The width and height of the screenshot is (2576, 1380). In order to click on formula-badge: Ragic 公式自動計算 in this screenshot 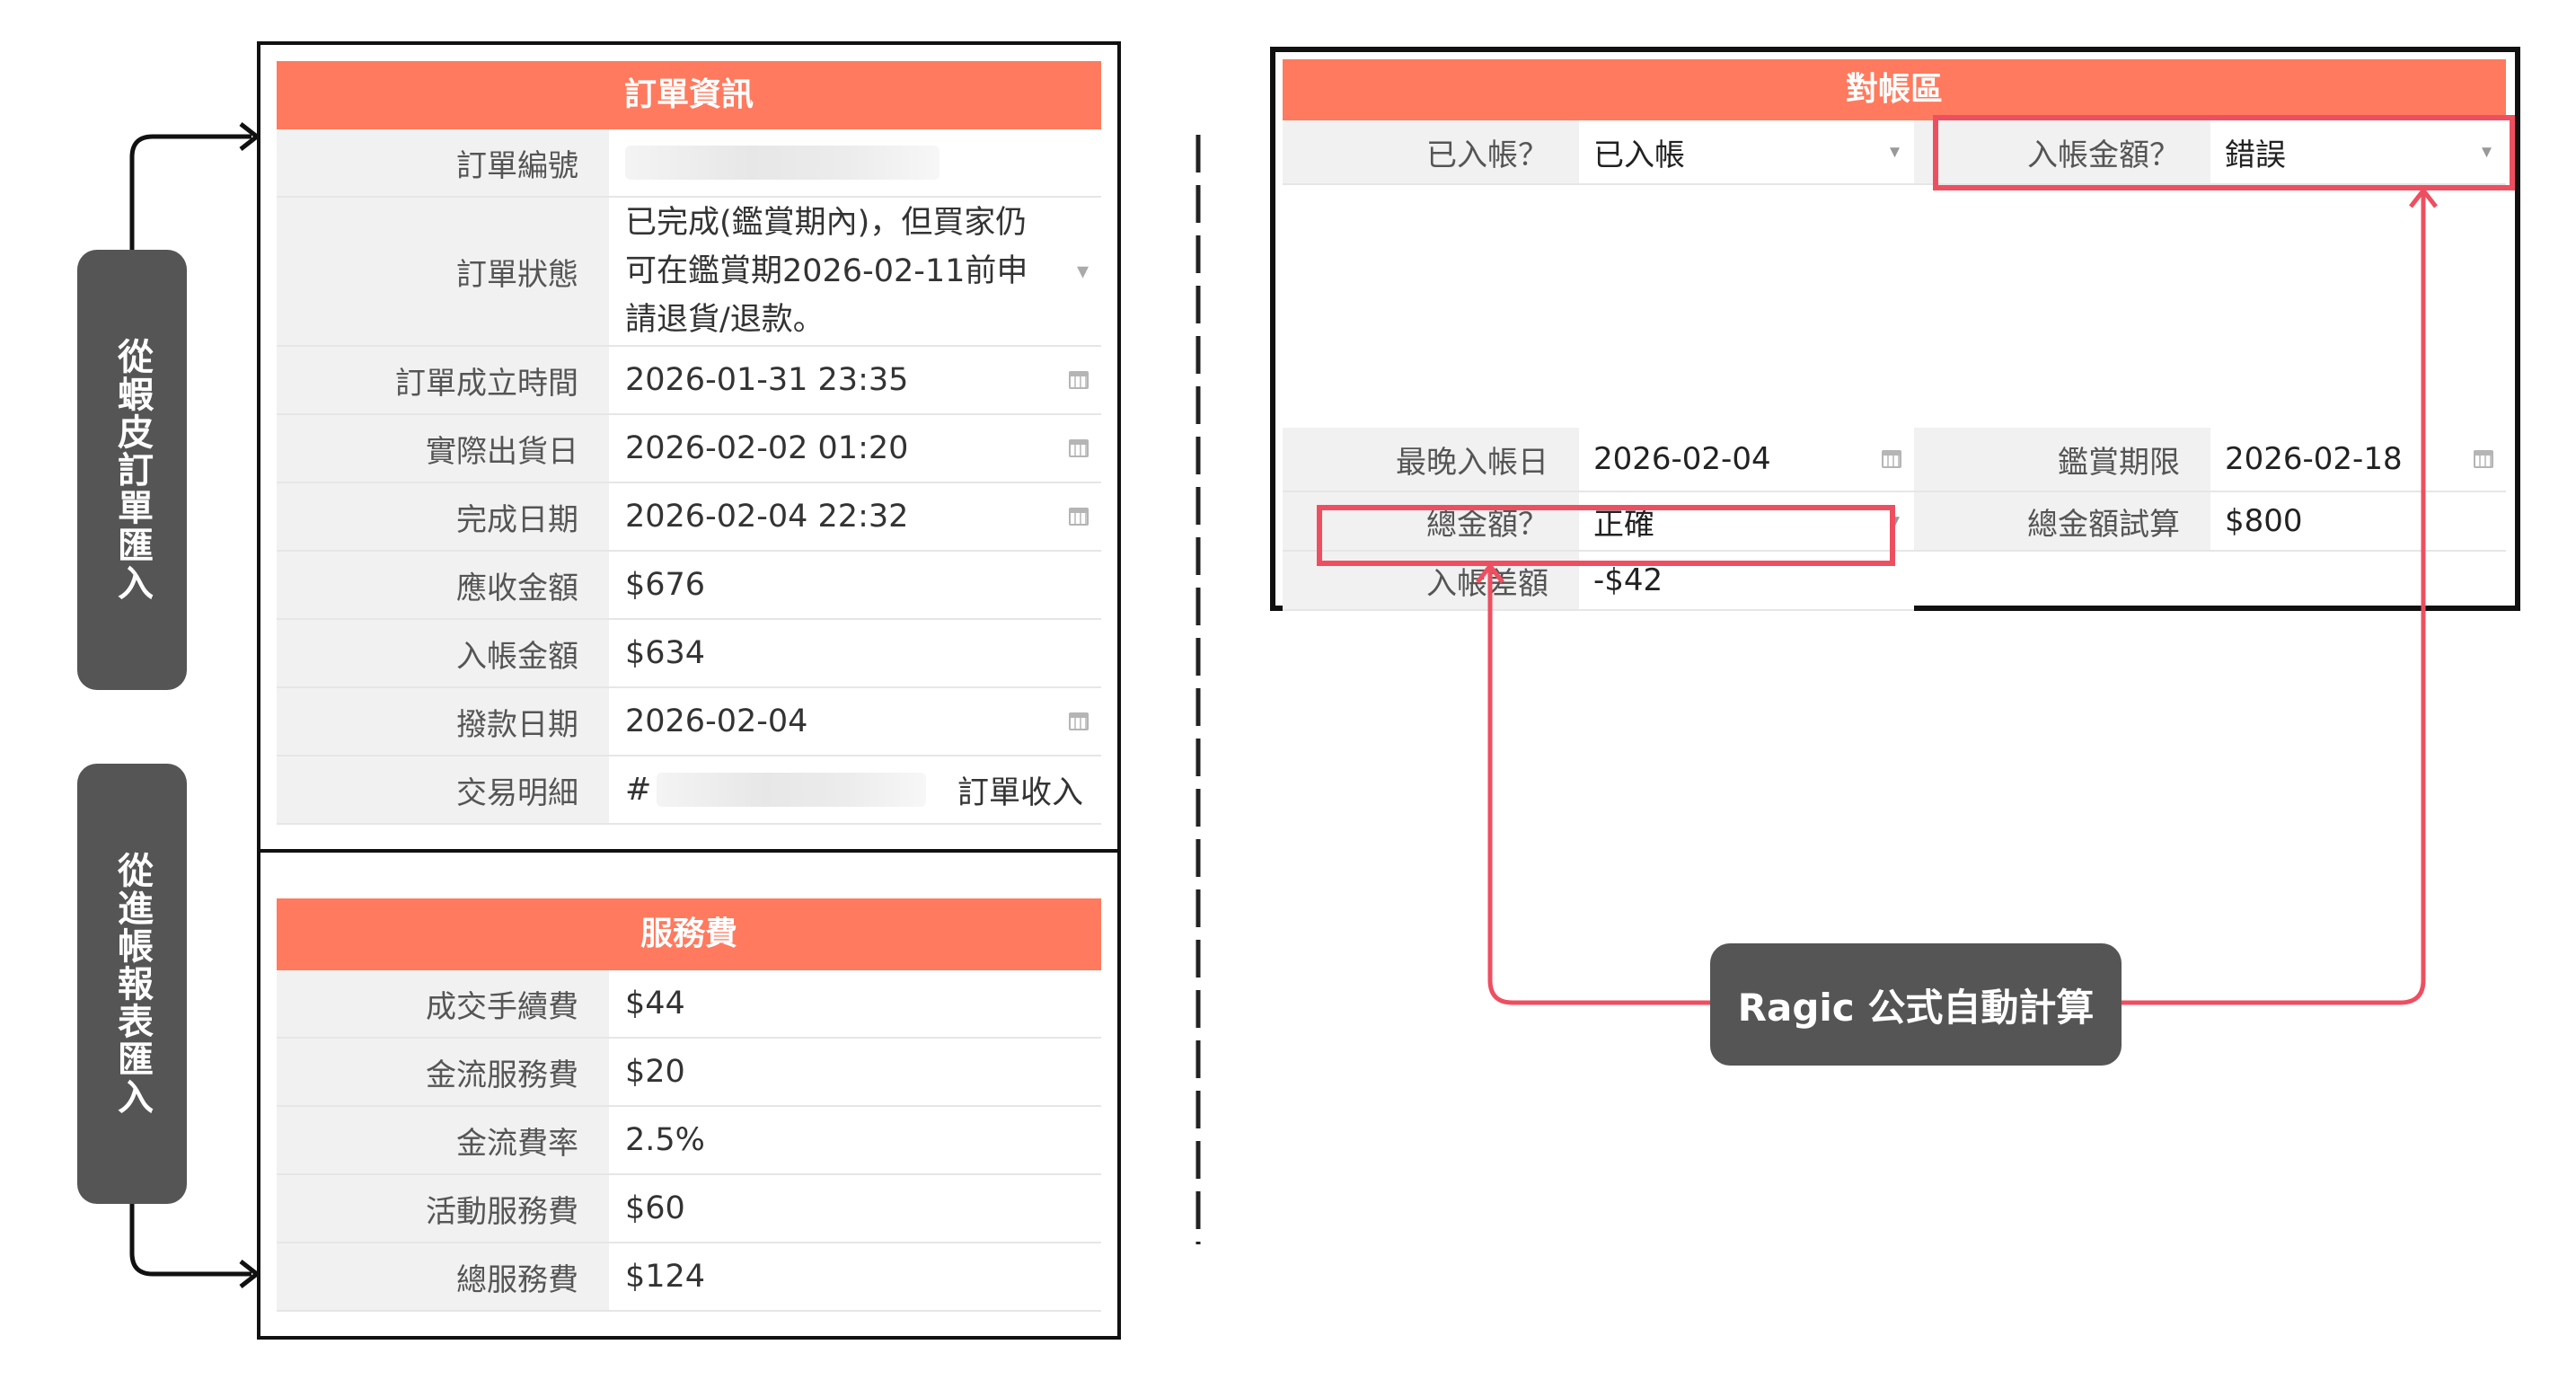, I will do `click(1916, 1005)`.